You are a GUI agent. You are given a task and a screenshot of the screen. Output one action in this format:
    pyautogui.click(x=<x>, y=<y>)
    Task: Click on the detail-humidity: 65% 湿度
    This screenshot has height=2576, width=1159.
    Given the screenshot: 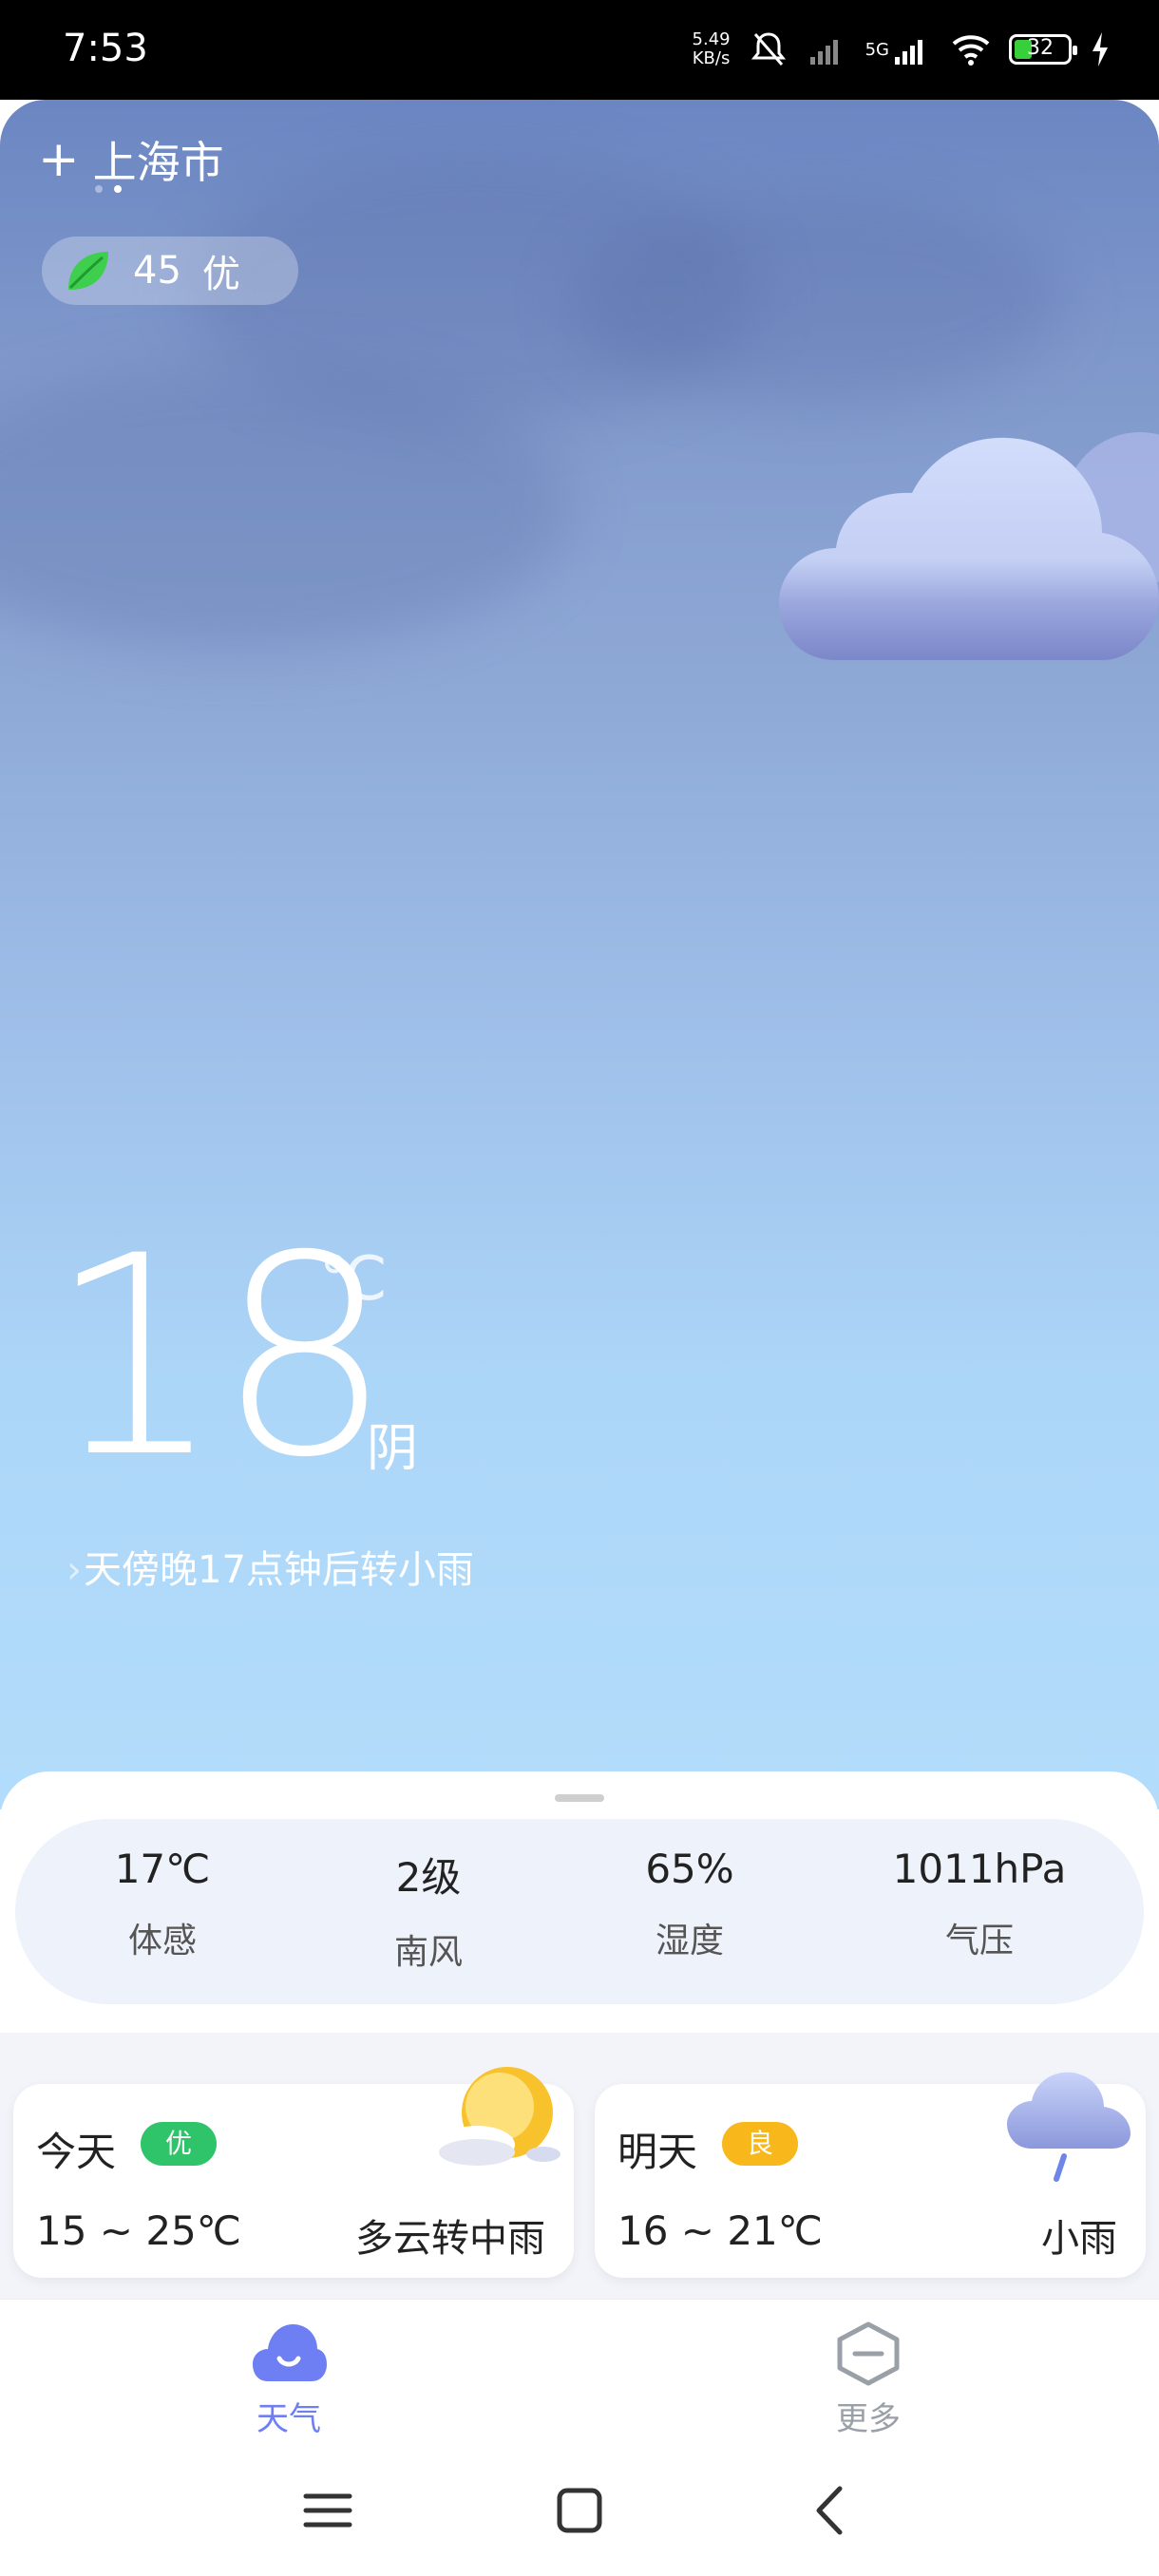 What is the action you would take?
    pyautogui.click(x=689, y=1904)
    